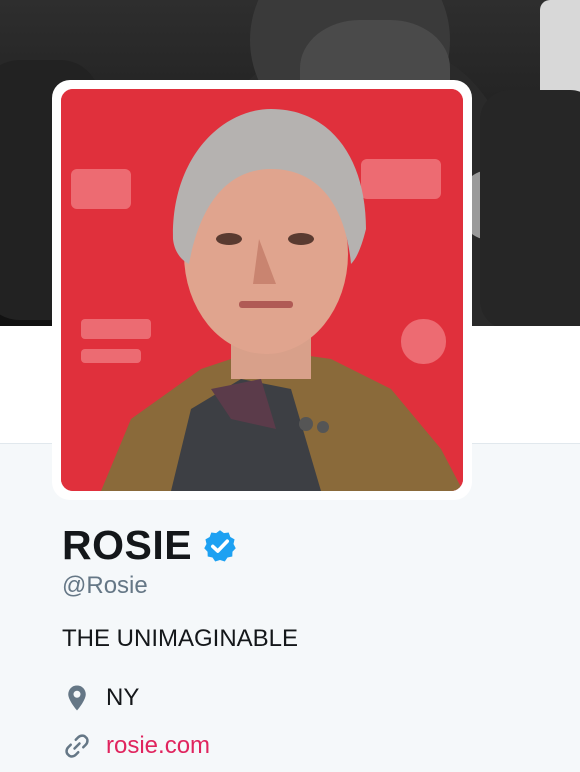 The height and width of the screenshot is (772, 580). I want to click on verified-badge-icon, so click(220, 546).